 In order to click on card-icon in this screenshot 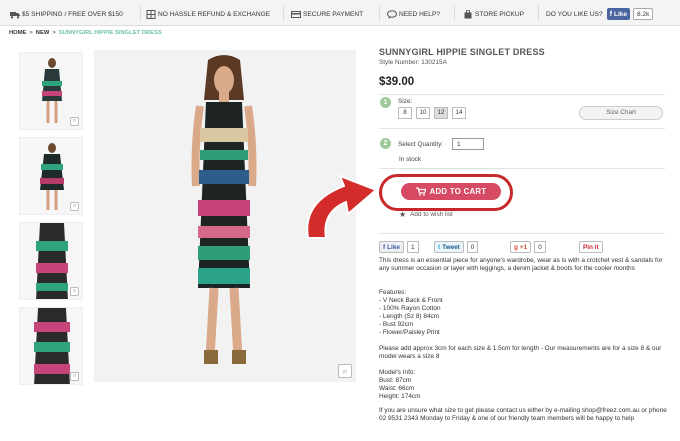, I will do `click(296, 14)`.